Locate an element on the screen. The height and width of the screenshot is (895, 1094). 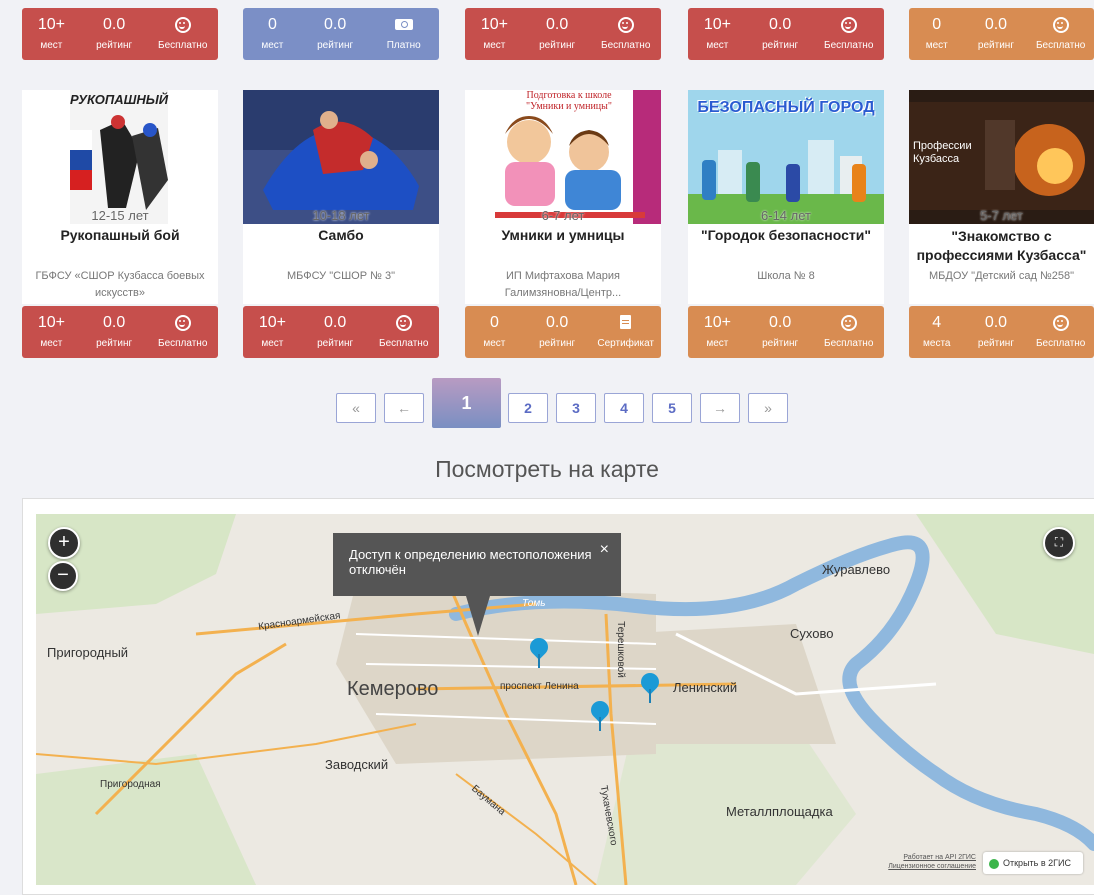
card-image: Профессии Кузбасса is located at coordinates (1001, 157).